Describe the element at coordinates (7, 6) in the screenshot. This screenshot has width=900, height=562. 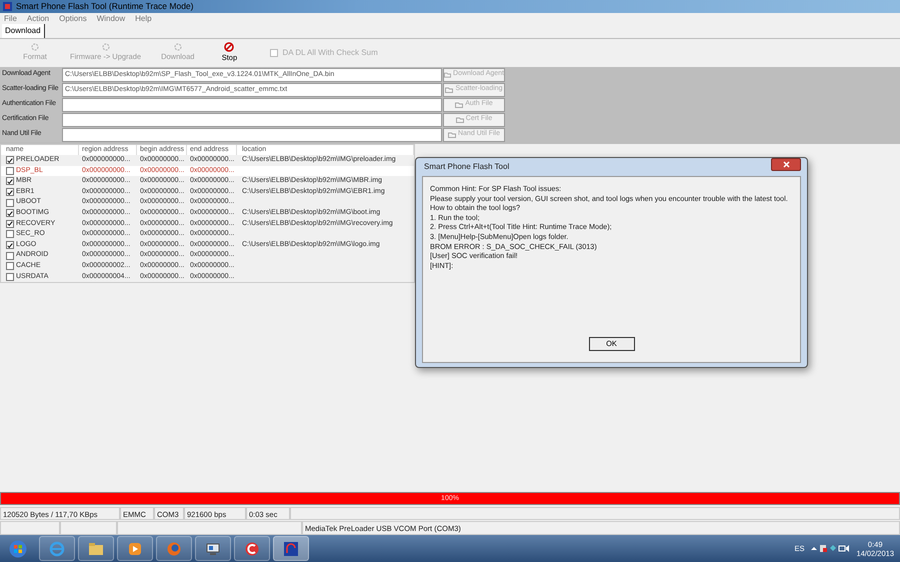
I see `app-icon` at that location.